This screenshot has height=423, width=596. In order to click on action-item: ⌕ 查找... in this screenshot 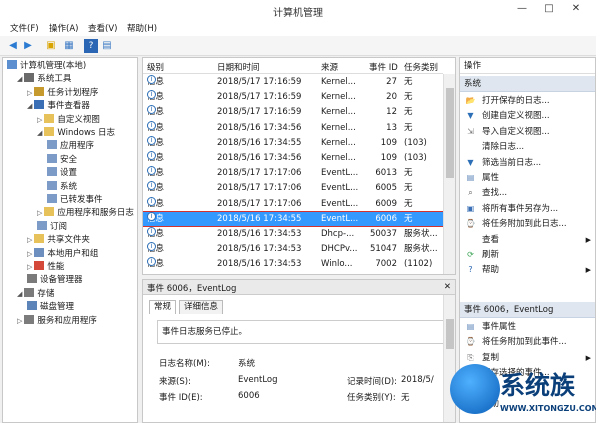, I will do `click(527, 193)`.